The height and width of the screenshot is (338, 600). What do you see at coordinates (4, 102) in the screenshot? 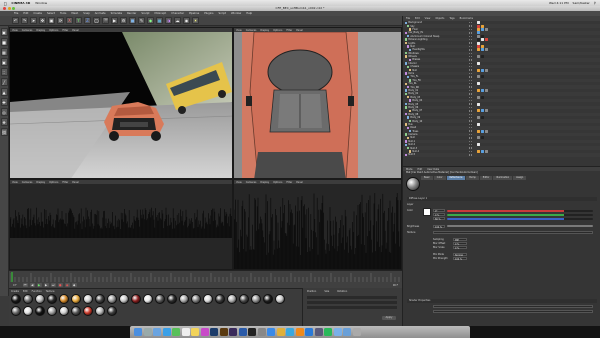
I see `axis-mode-icon: ✚` at bounding box center [4, 102].